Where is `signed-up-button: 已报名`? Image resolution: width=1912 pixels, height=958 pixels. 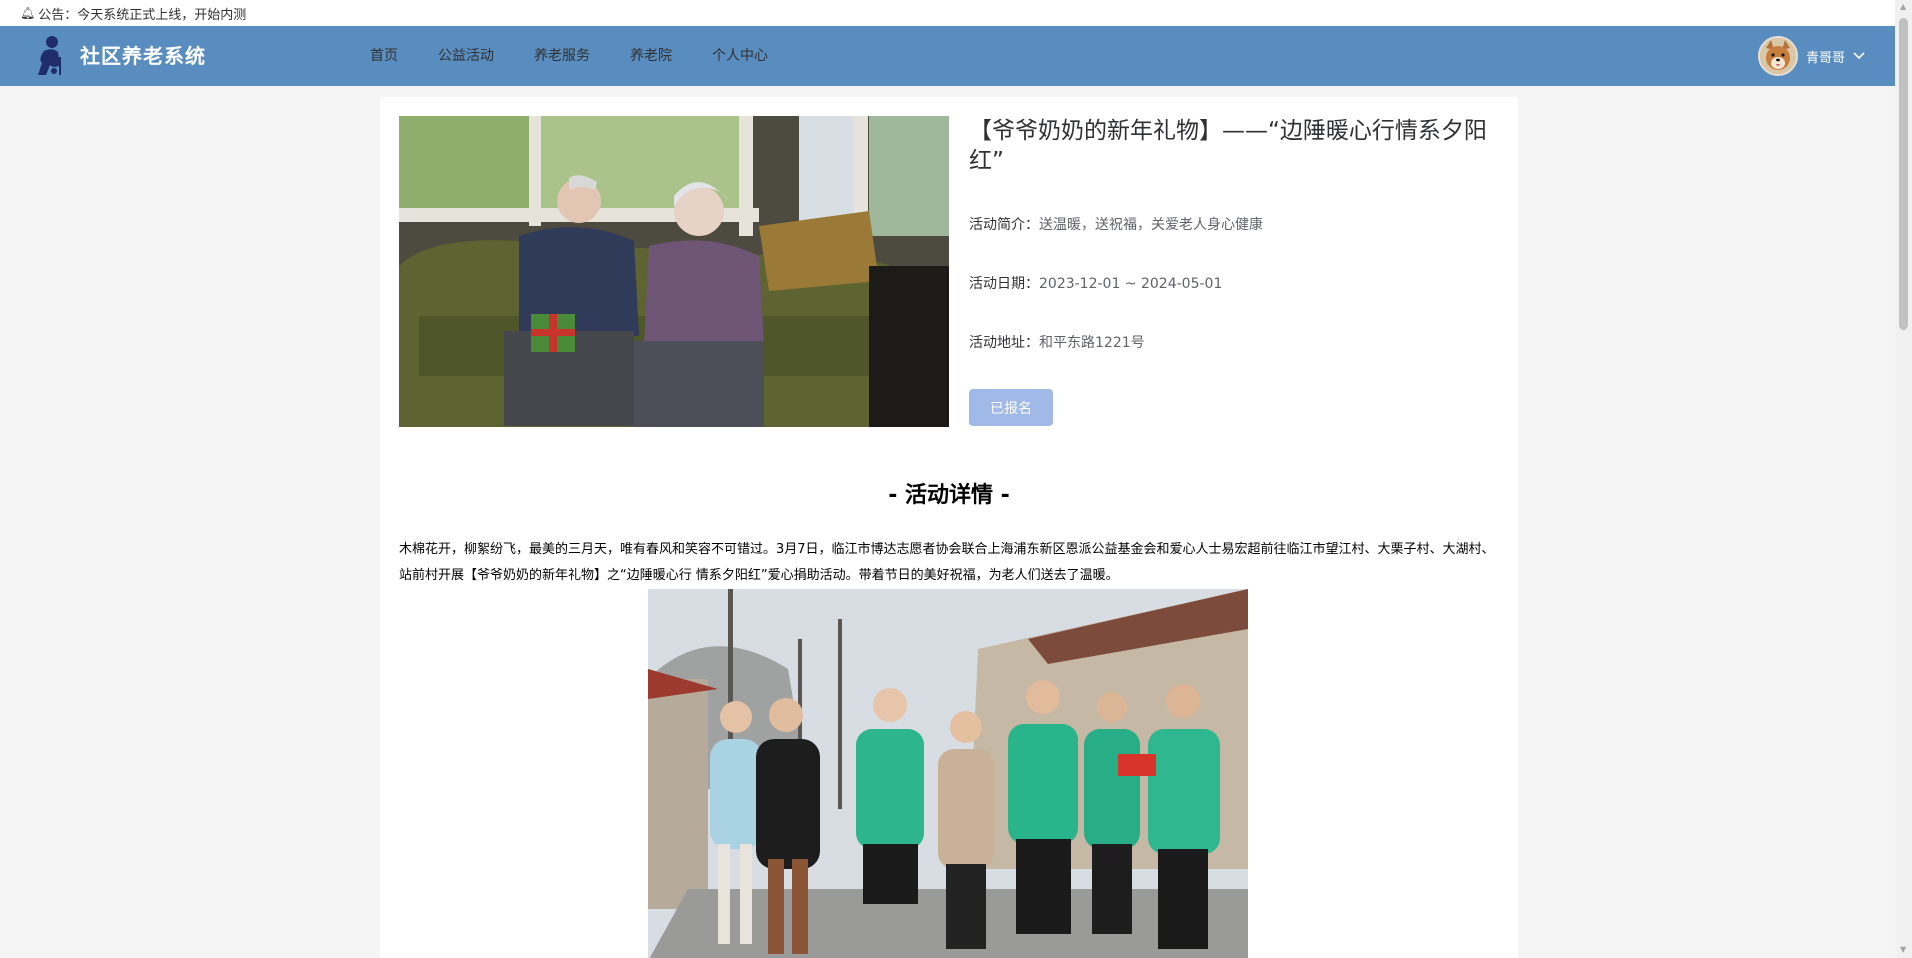 signed-up-button: 已报名 is located at coordinates (1011, 407).